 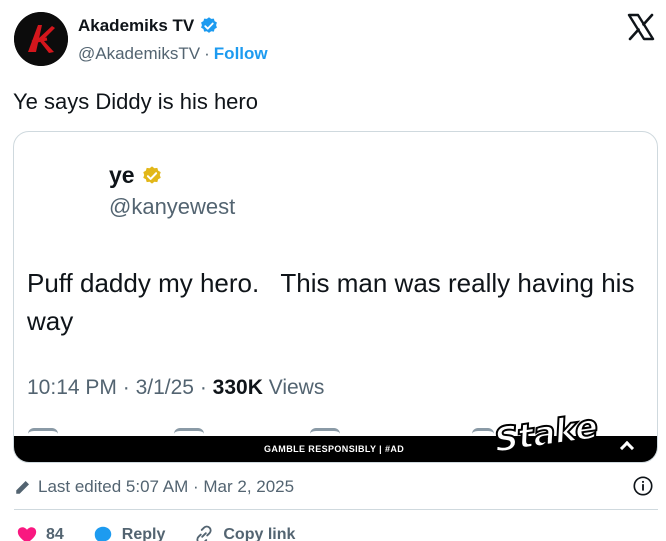 I want to click on last-edited: Last edited 5:07 AM · Mar 2, 2025, so click(x=154, y=487).